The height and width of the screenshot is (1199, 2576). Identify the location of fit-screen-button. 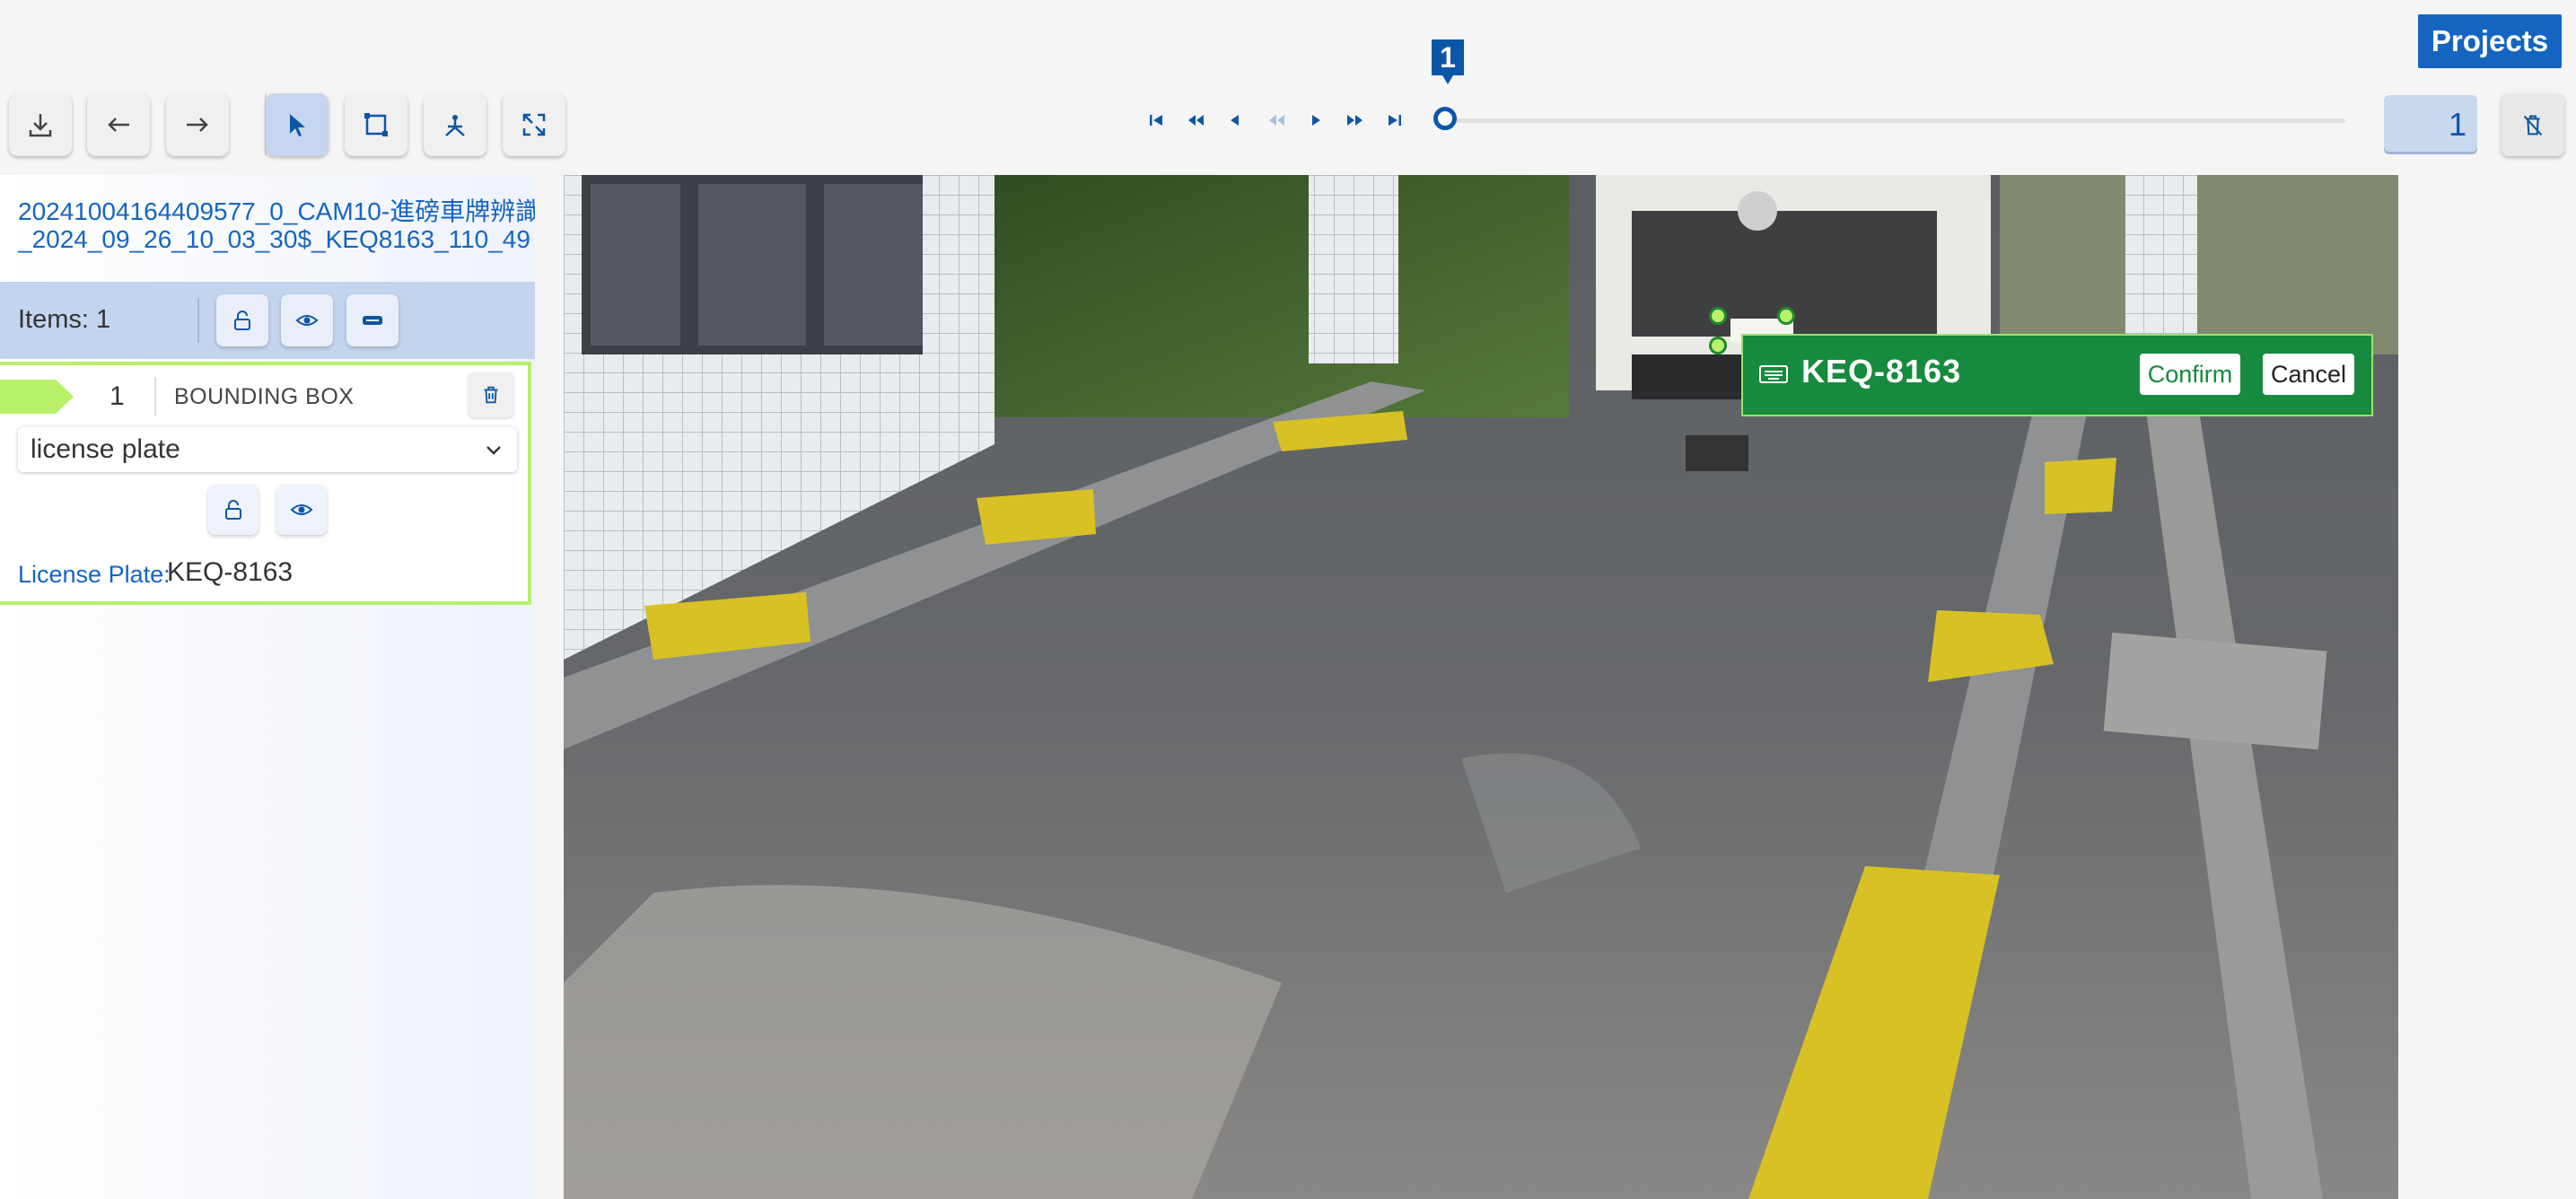
(534, 125).